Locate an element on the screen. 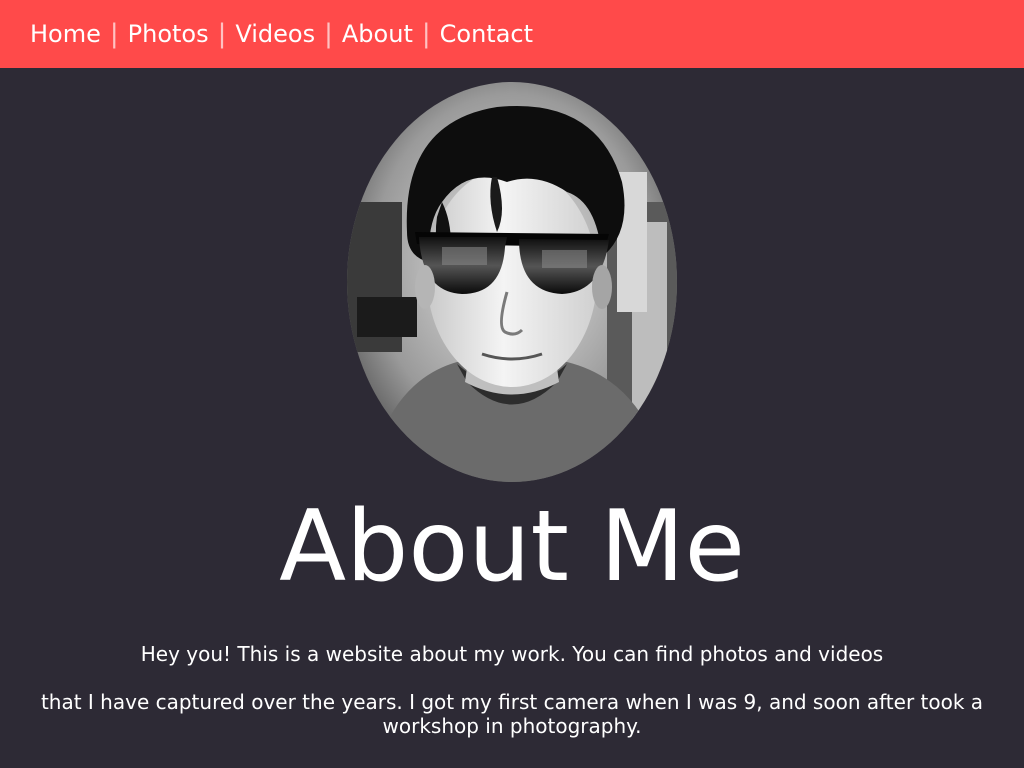 The width and height of the screenshot is (1024, 768). nav-link-photos: Photos is located at coordinates (168, 34).